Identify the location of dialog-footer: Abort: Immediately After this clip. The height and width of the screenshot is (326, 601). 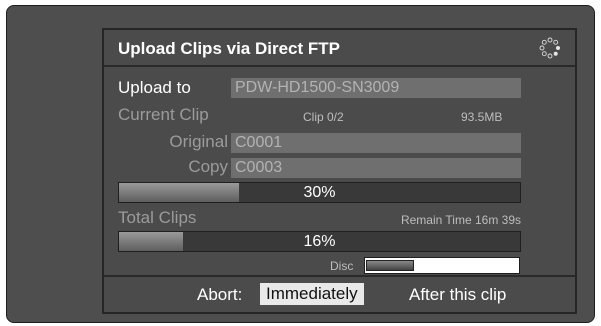
(339, 293).